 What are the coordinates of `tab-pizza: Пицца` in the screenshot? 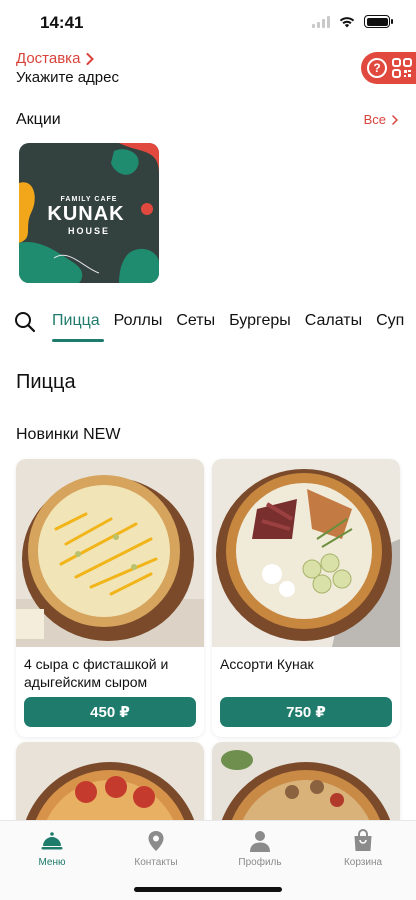 It's located at (78, 327).